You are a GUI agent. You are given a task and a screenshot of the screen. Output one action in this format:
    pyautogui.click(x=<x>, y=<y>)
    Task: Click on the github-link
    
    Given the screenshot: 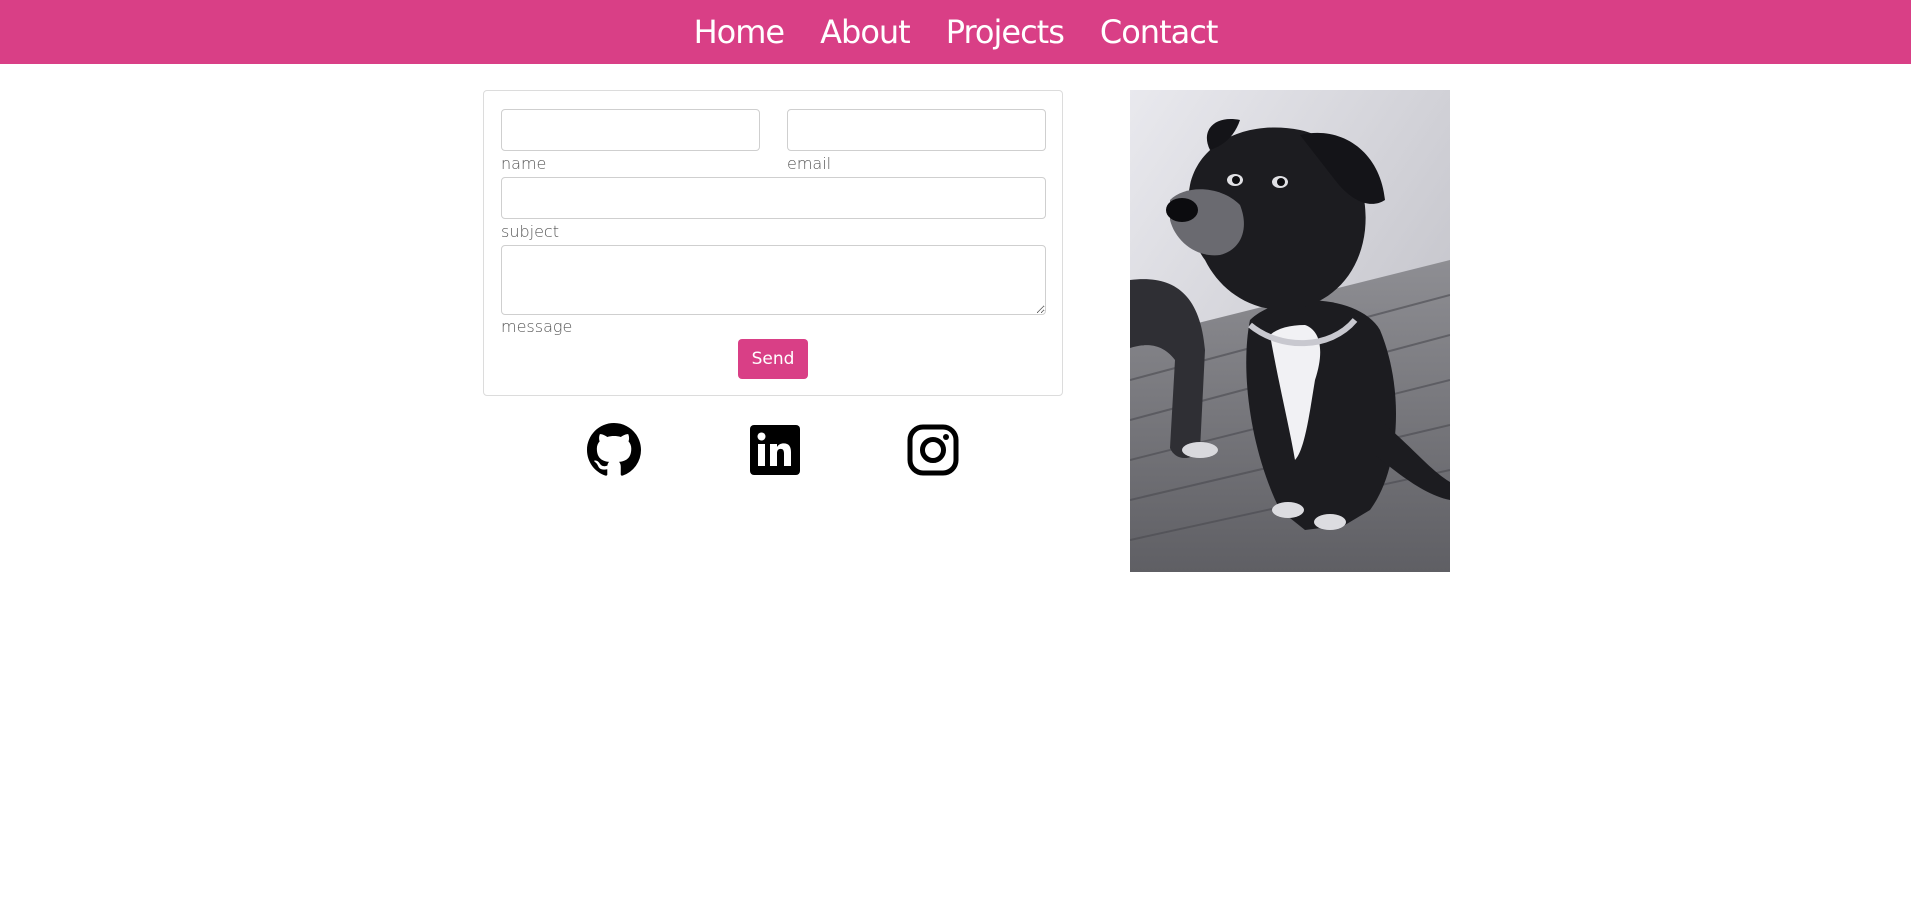 What is the action you would take?
    pyautogui.click(x=614, y=450)
    